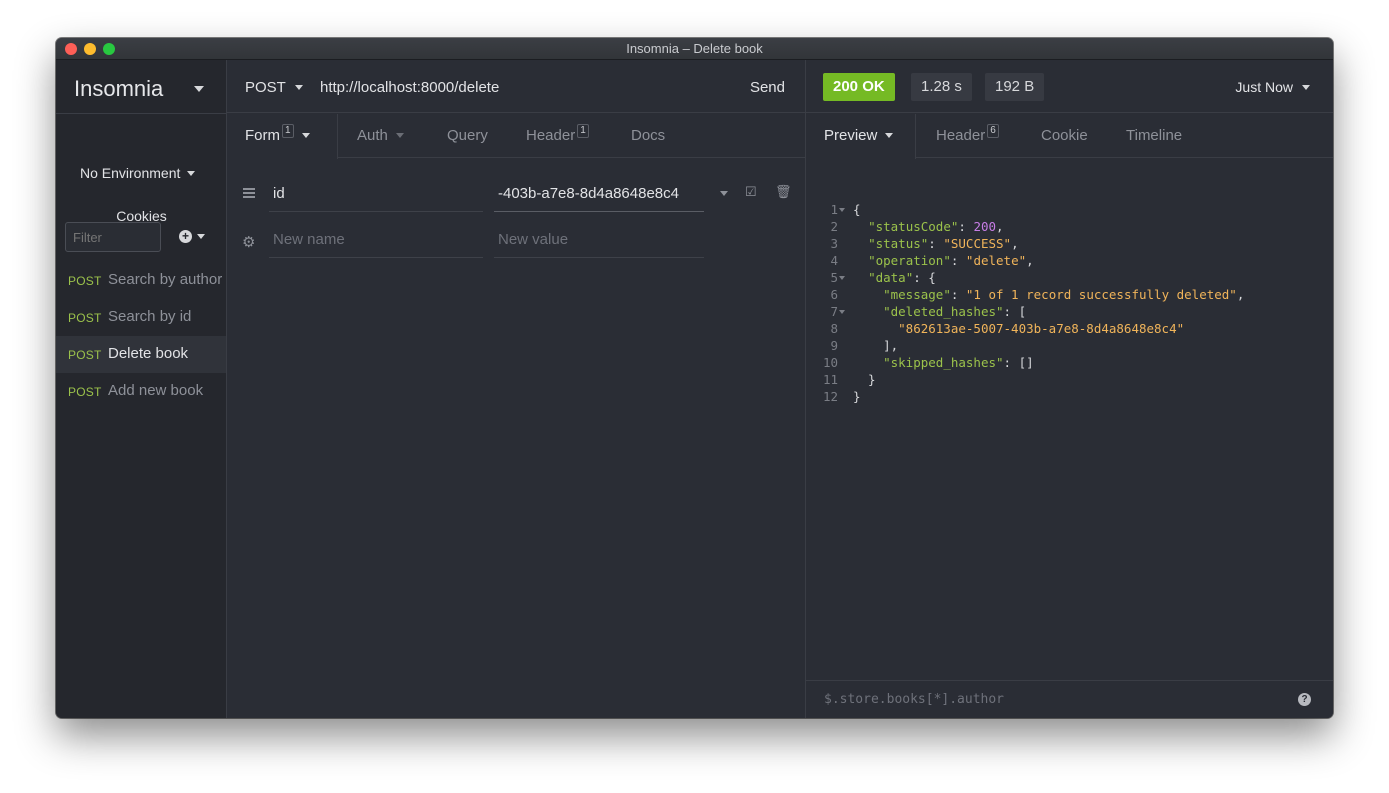  Describe the element at coordinates (849, 379) in the screenshot. I see `code-line: 11 }` at that location.